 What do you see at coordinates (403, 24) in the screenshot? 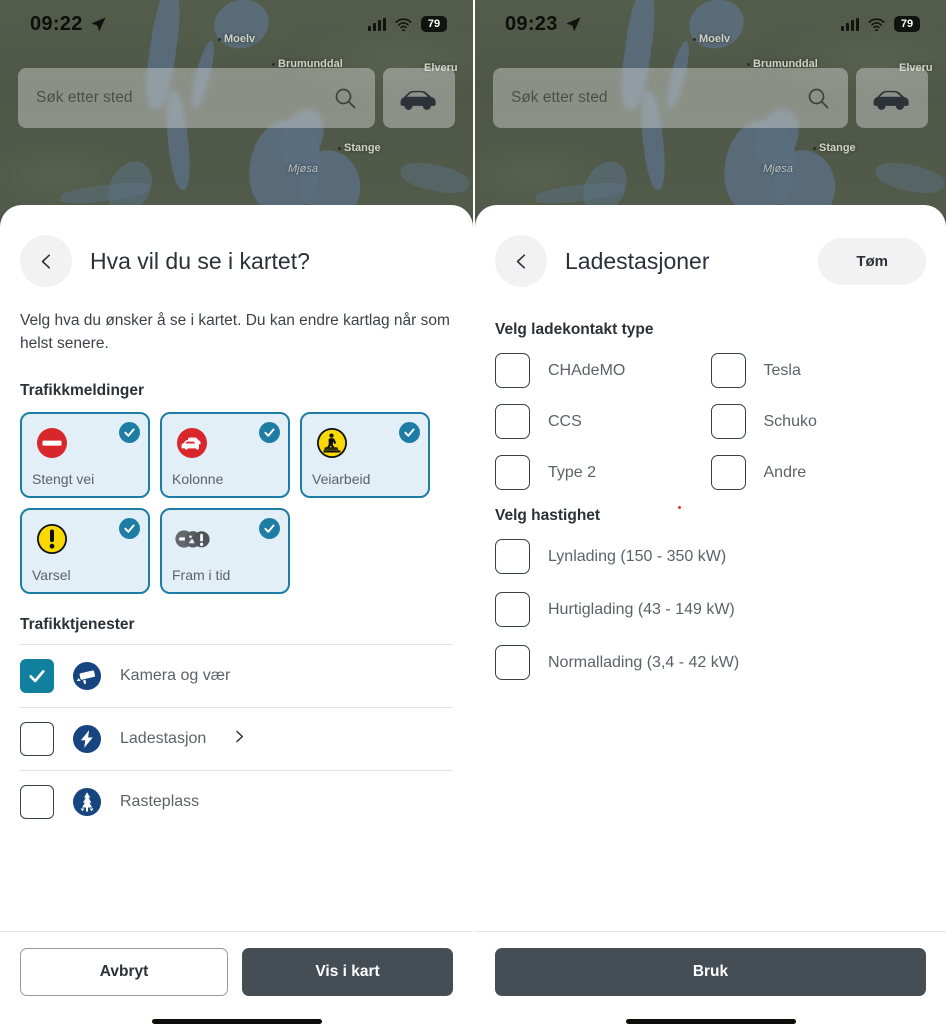
I see `wifi-icon` at bounding box center [403, 24].